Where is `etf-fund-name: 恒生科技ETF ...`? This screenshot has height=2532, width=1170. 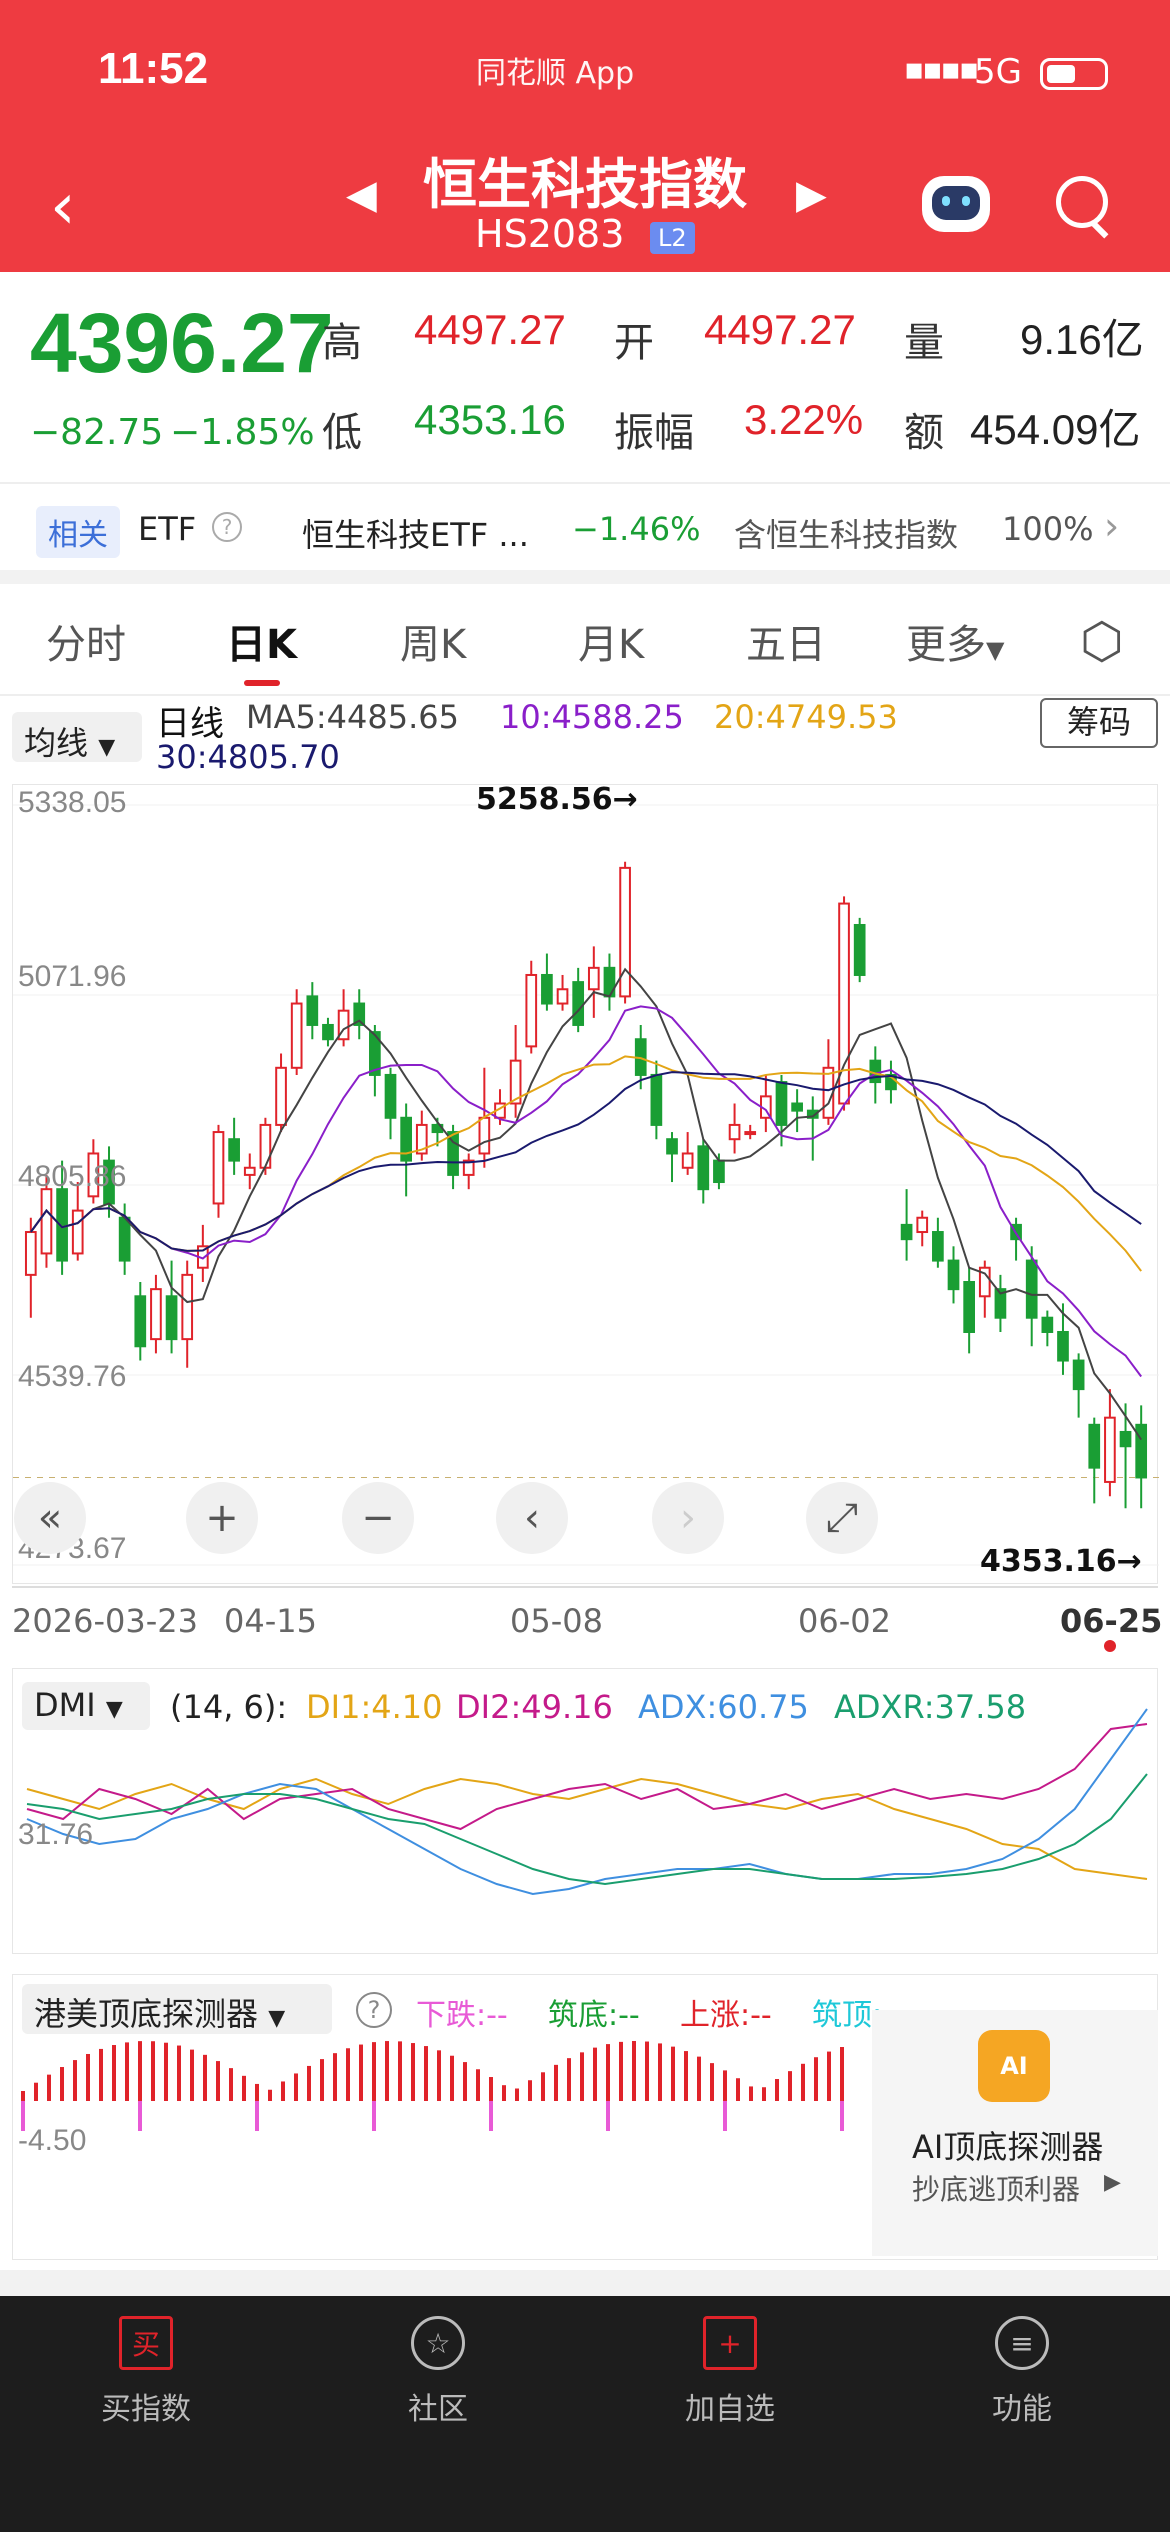
etf-fund-name: 恒生科技ETF ... is located at coordinates (415, 535).